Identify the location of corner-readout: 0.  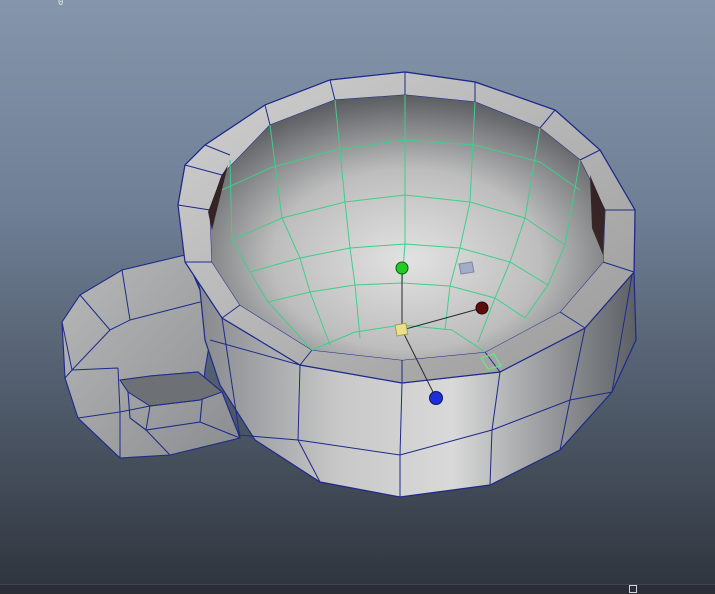
(61, 4).